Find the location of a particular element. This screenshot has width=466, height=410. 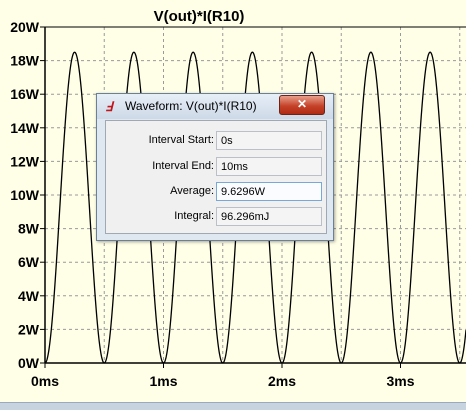

y-tick-label: 10W is located at coordinates (25, 195).